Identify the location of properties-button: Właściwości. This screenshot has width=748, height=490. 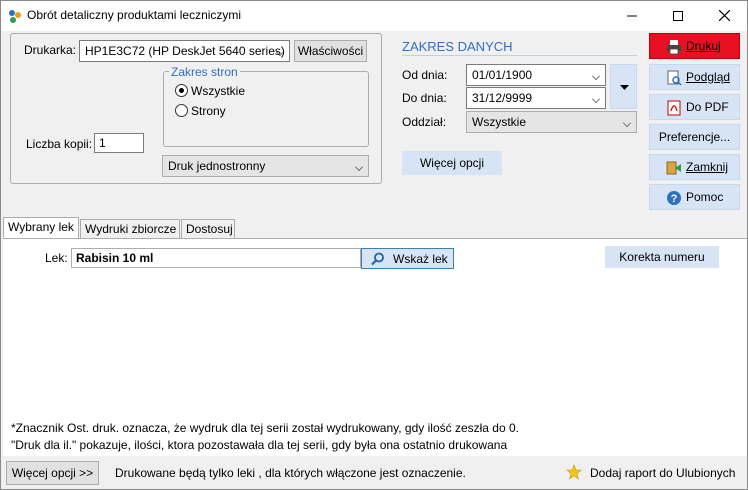
(330, 51).